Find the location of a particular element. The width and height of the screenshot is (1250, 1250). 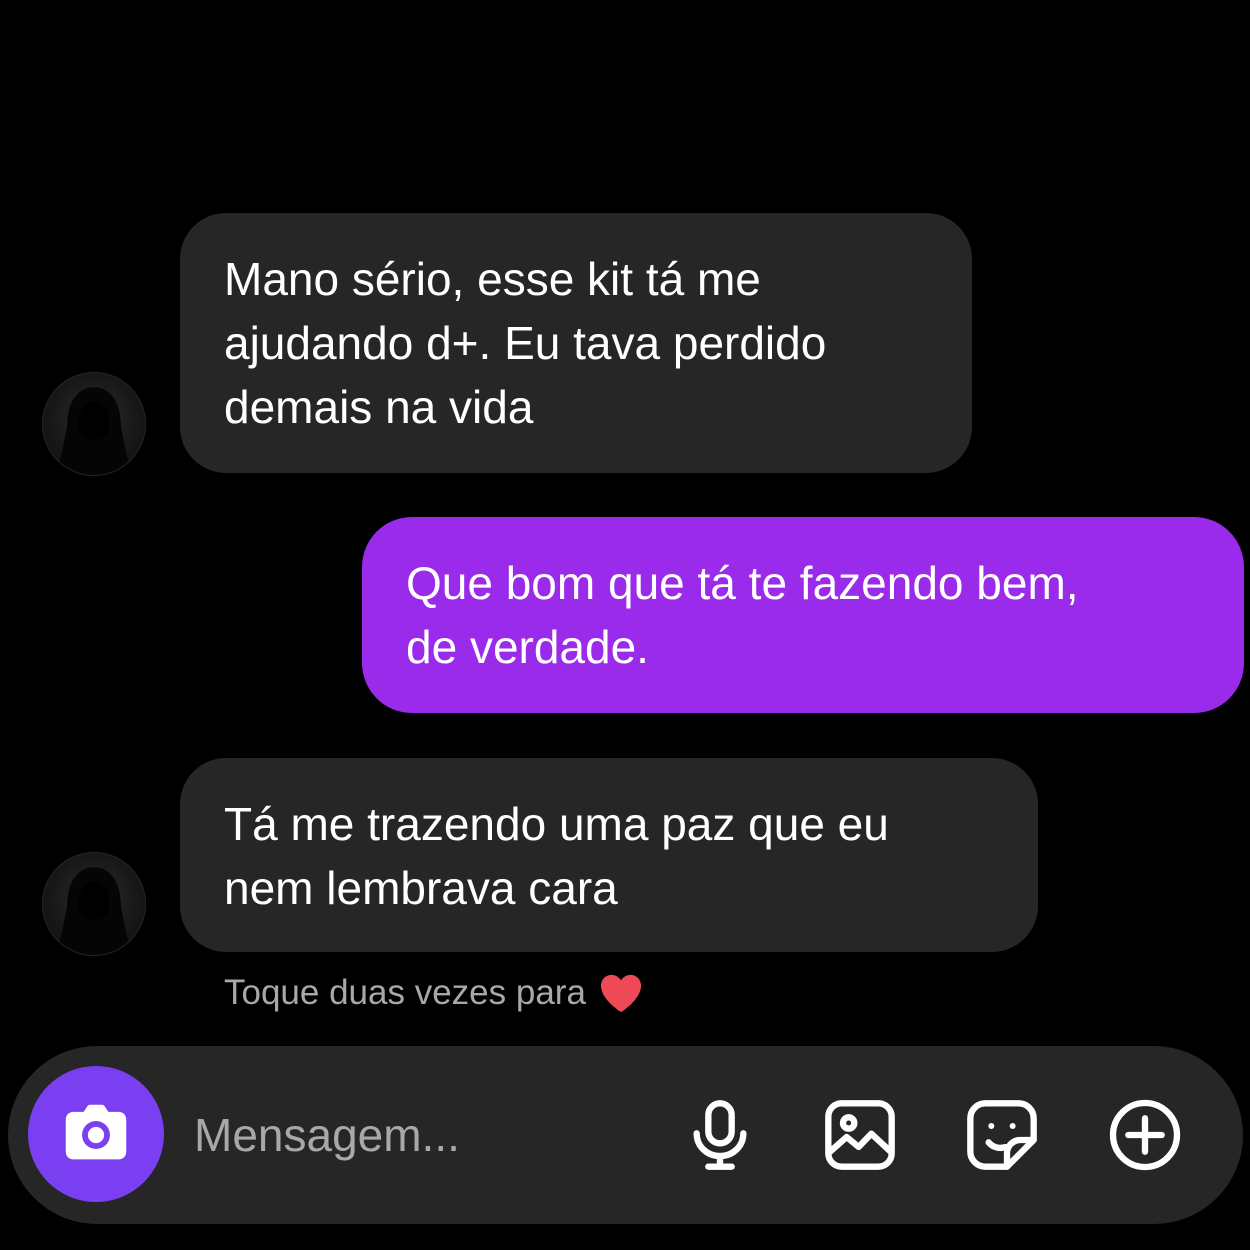

plus-circle-icon is located at coordinates (1145, 1135).